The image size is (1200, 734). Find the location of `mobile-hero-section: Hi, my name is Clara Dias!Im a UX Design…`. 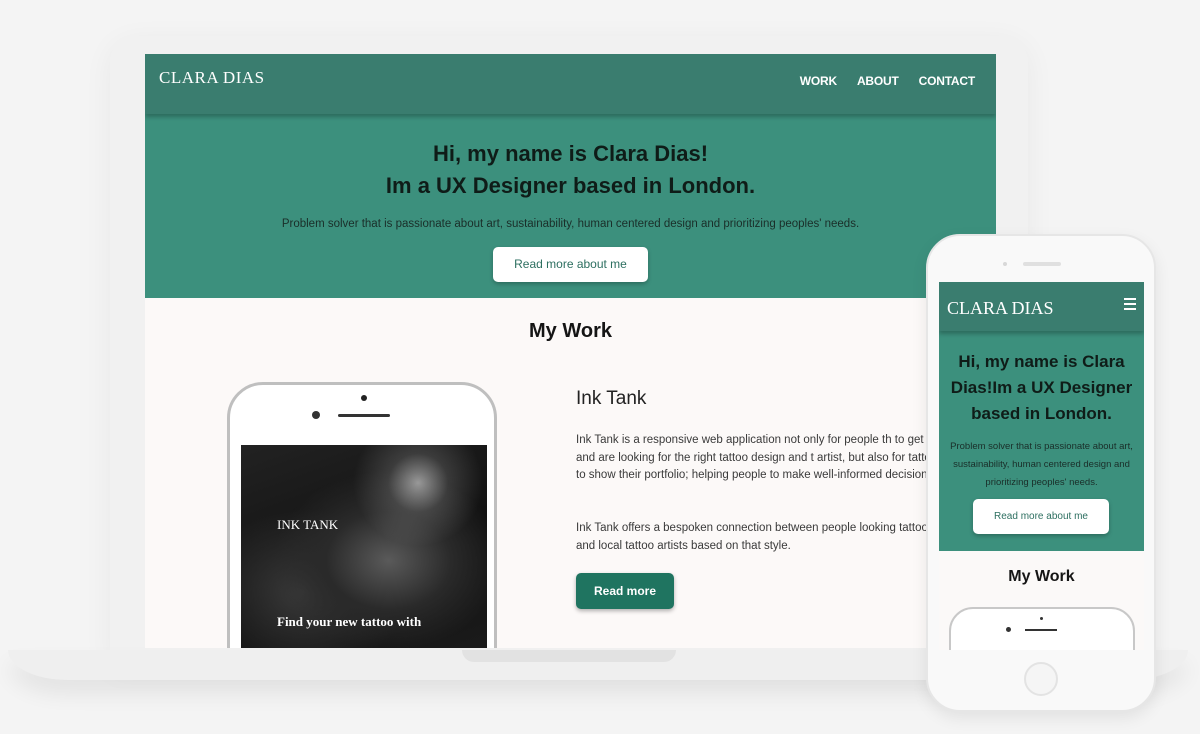

mobile-hero-section: Hi, my name is Clara Dias!Im a UX Design… is located at coordinates (1041, 441).